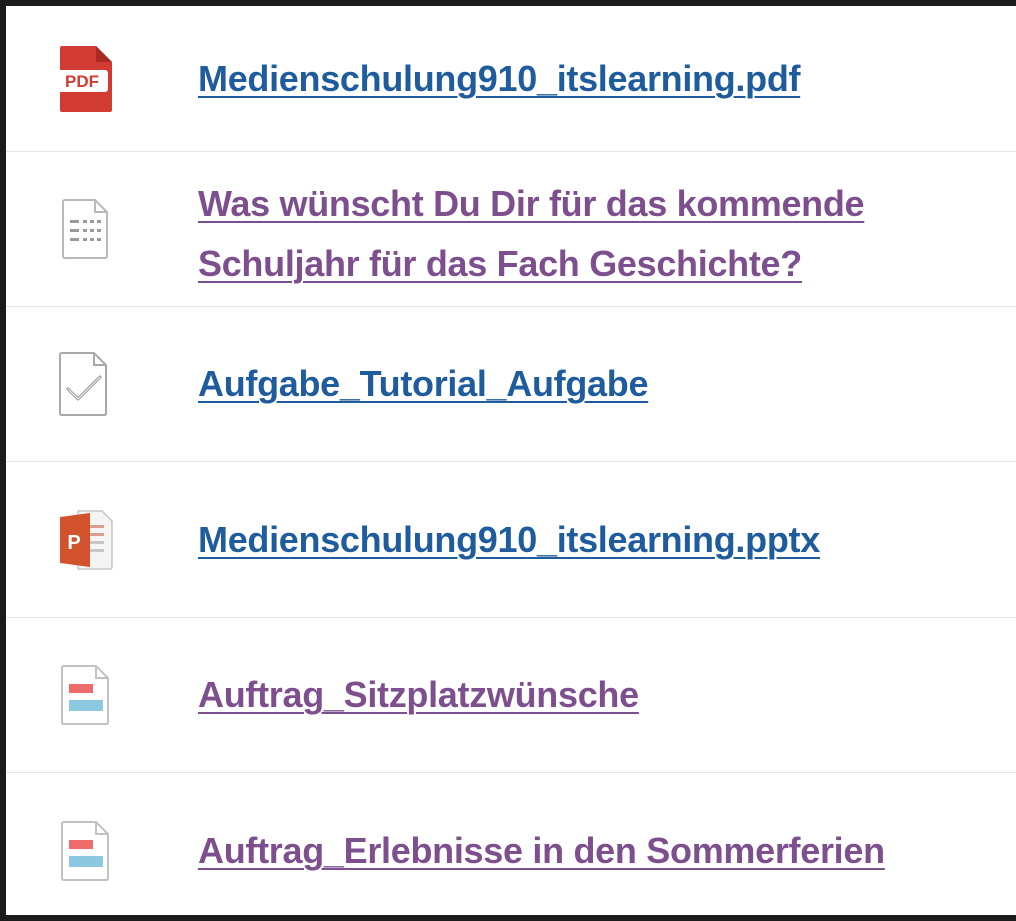 The image size is (1016, 921). Describe the element at coordinates (82, 81) in the screenshot. I see `svg-text: PDF` at that location.